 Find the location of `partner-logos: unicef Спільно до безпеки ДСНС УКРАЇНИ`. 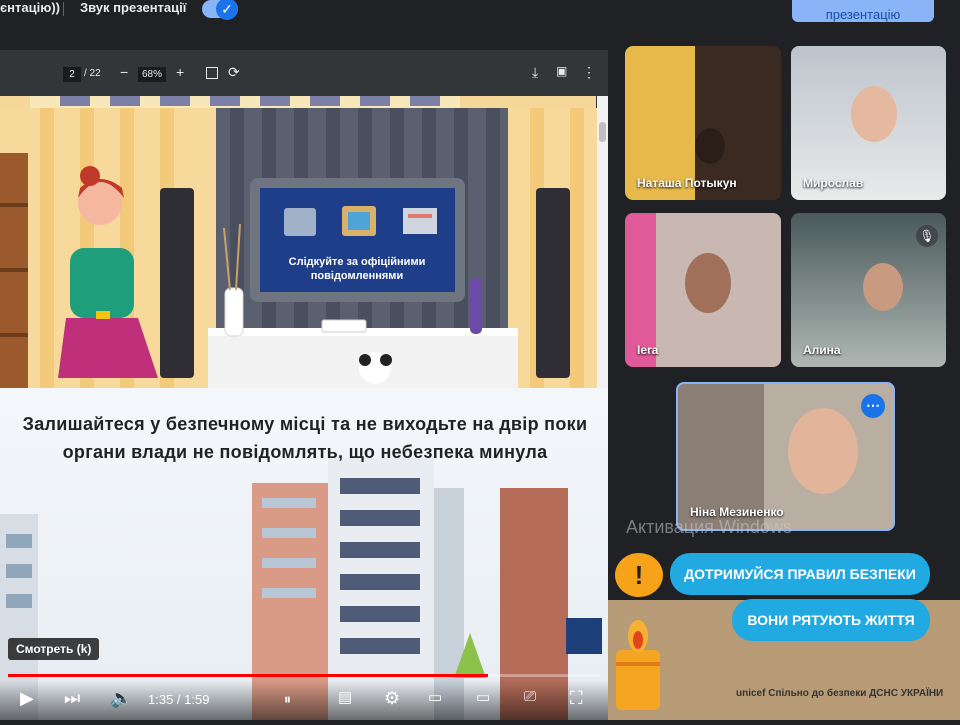

partner-logos: unicef Спільно до безпеки ДСНС УКРАЇНИ is located at coordinates (840, 693).